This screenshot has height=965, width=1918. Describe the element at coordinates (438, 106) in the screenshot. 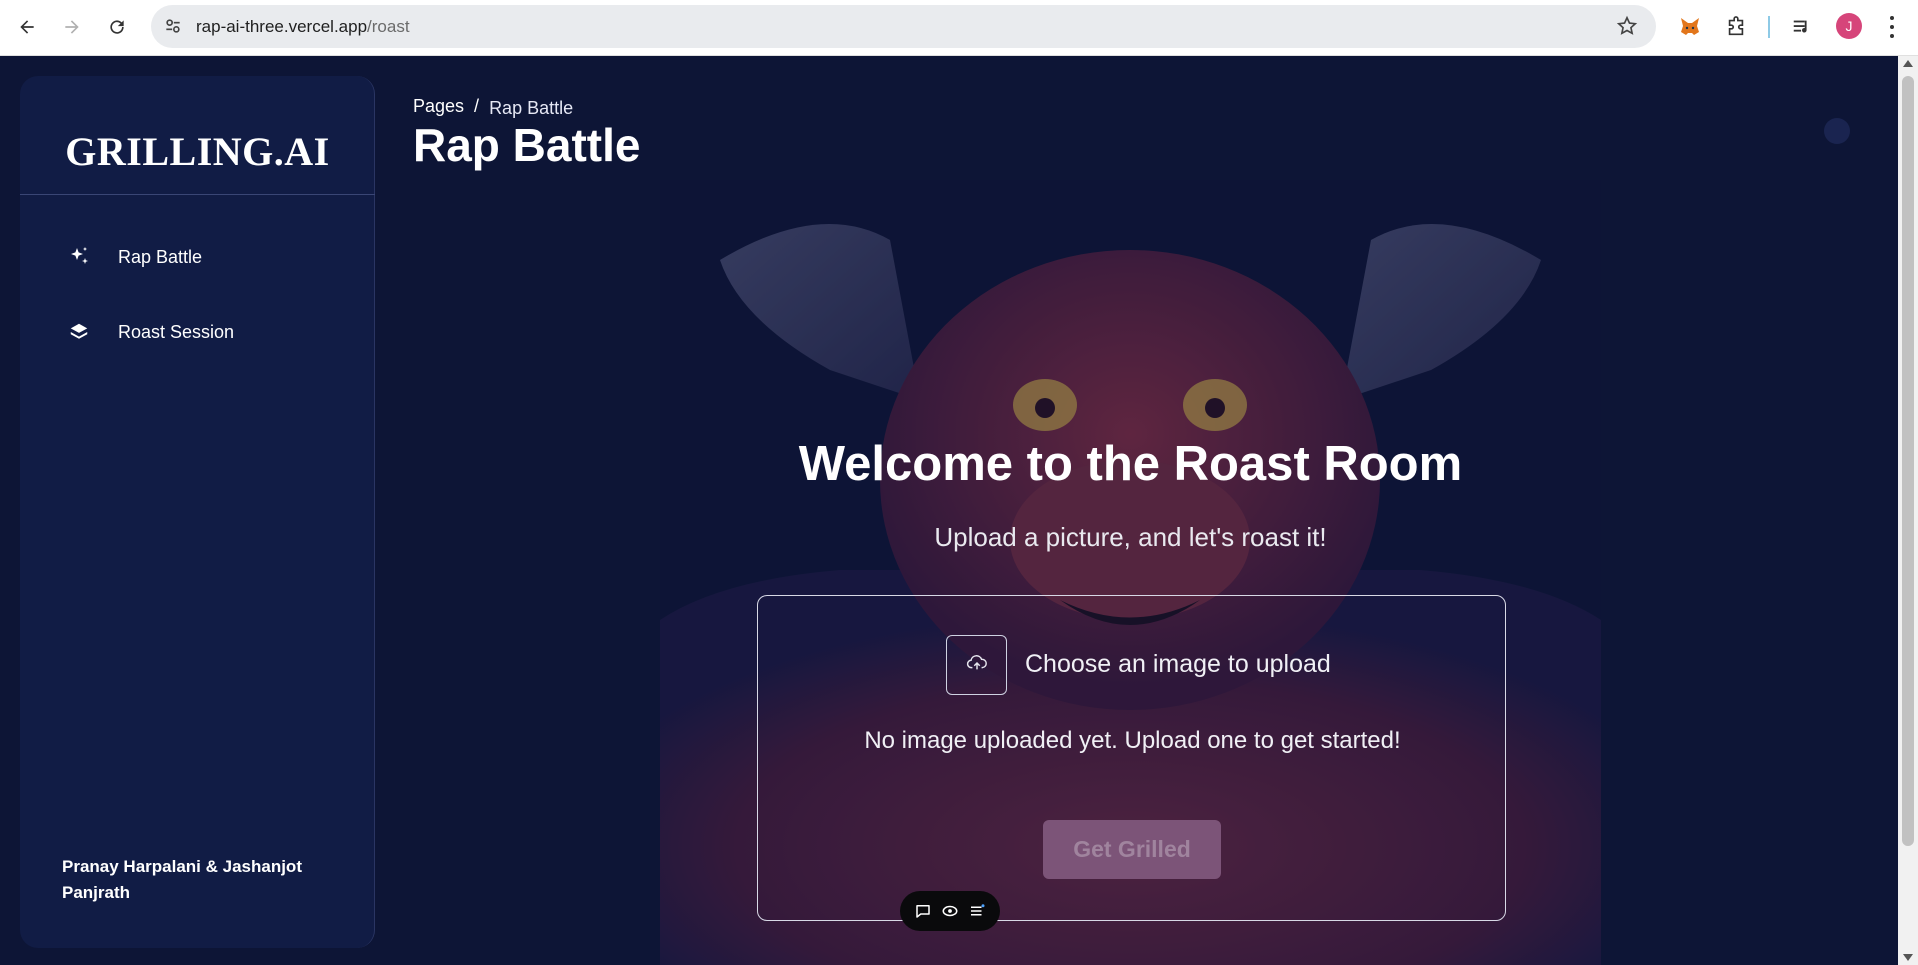

I see `breadcrumb-root: Pages` at that location.